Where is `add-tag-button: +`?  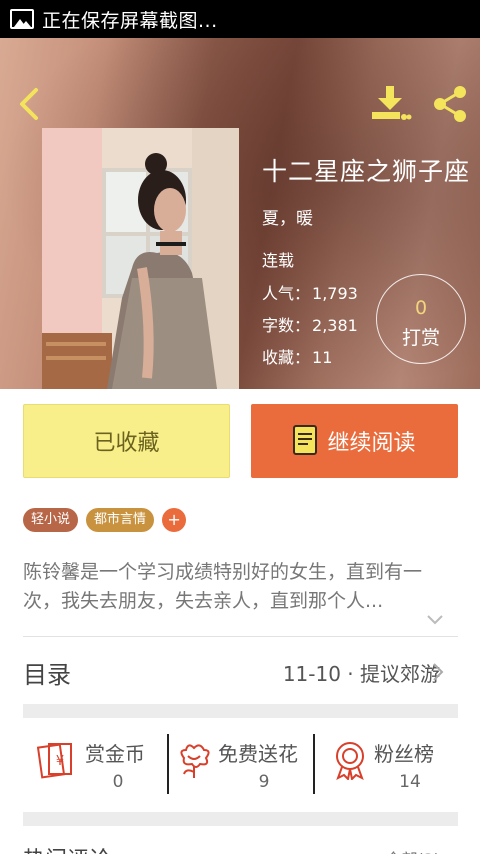 add-tag-button: + is located at coordinates (174, 520).